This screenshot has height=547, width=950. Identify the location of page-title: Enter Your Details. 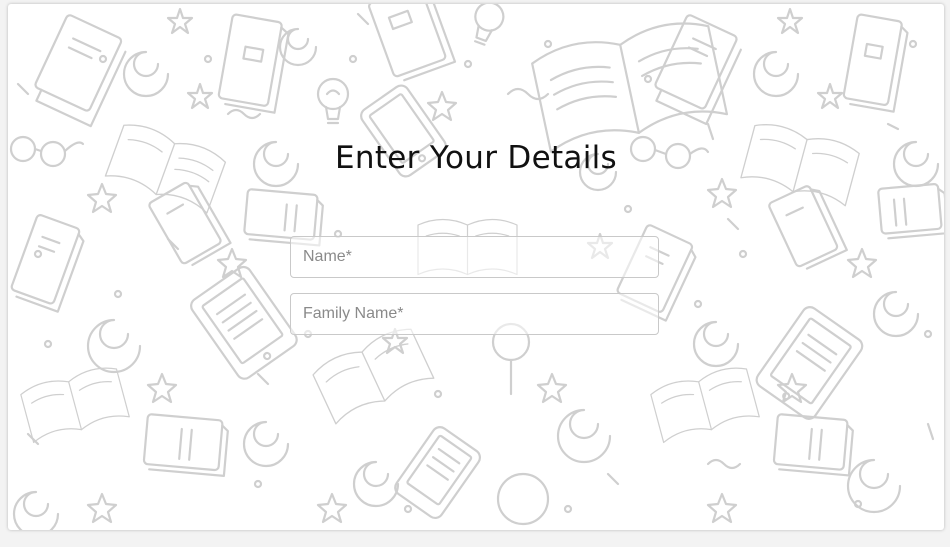
(476, 158).